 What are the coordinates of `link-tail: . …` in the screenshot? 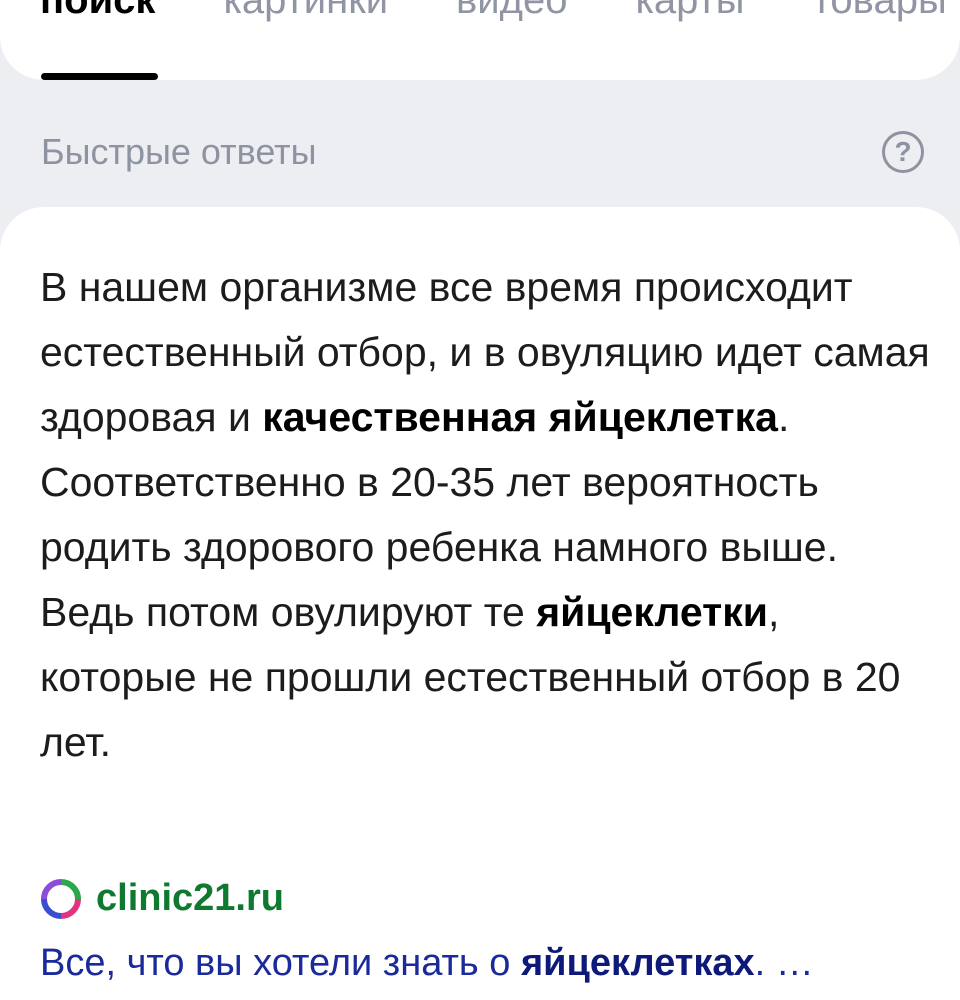 It's located at (784, 963).